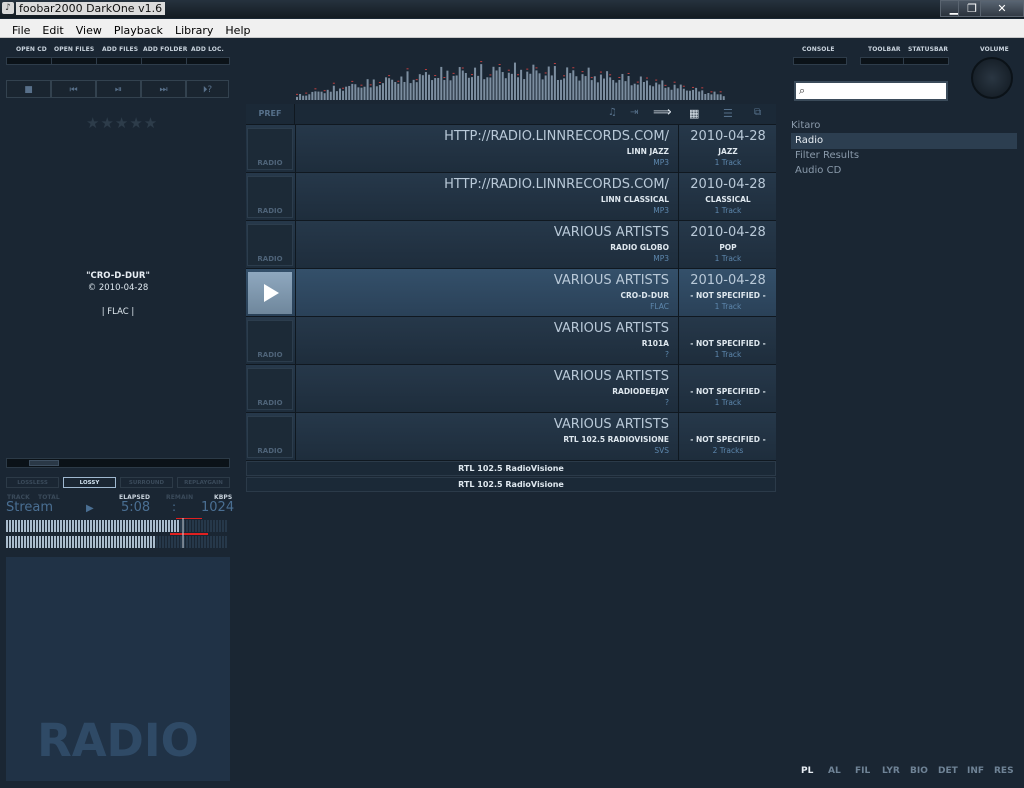 The height and width of the screenshot is (788, 1024). I want to click on row-tracks: 2 Tracks, so click(728, 450).